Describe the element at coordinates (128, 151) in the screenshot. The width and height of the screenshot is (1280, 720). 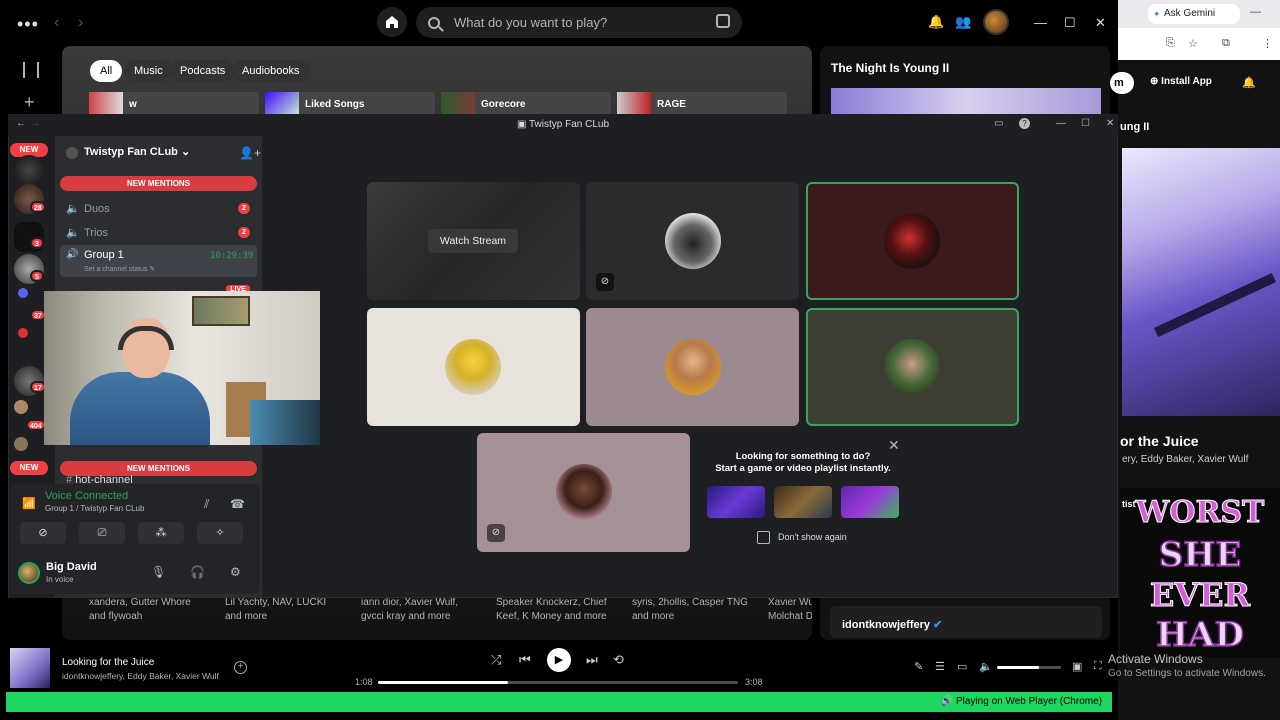
I see `server-name-dropdown: Twistyp Fan CLub ⌄` at that location.